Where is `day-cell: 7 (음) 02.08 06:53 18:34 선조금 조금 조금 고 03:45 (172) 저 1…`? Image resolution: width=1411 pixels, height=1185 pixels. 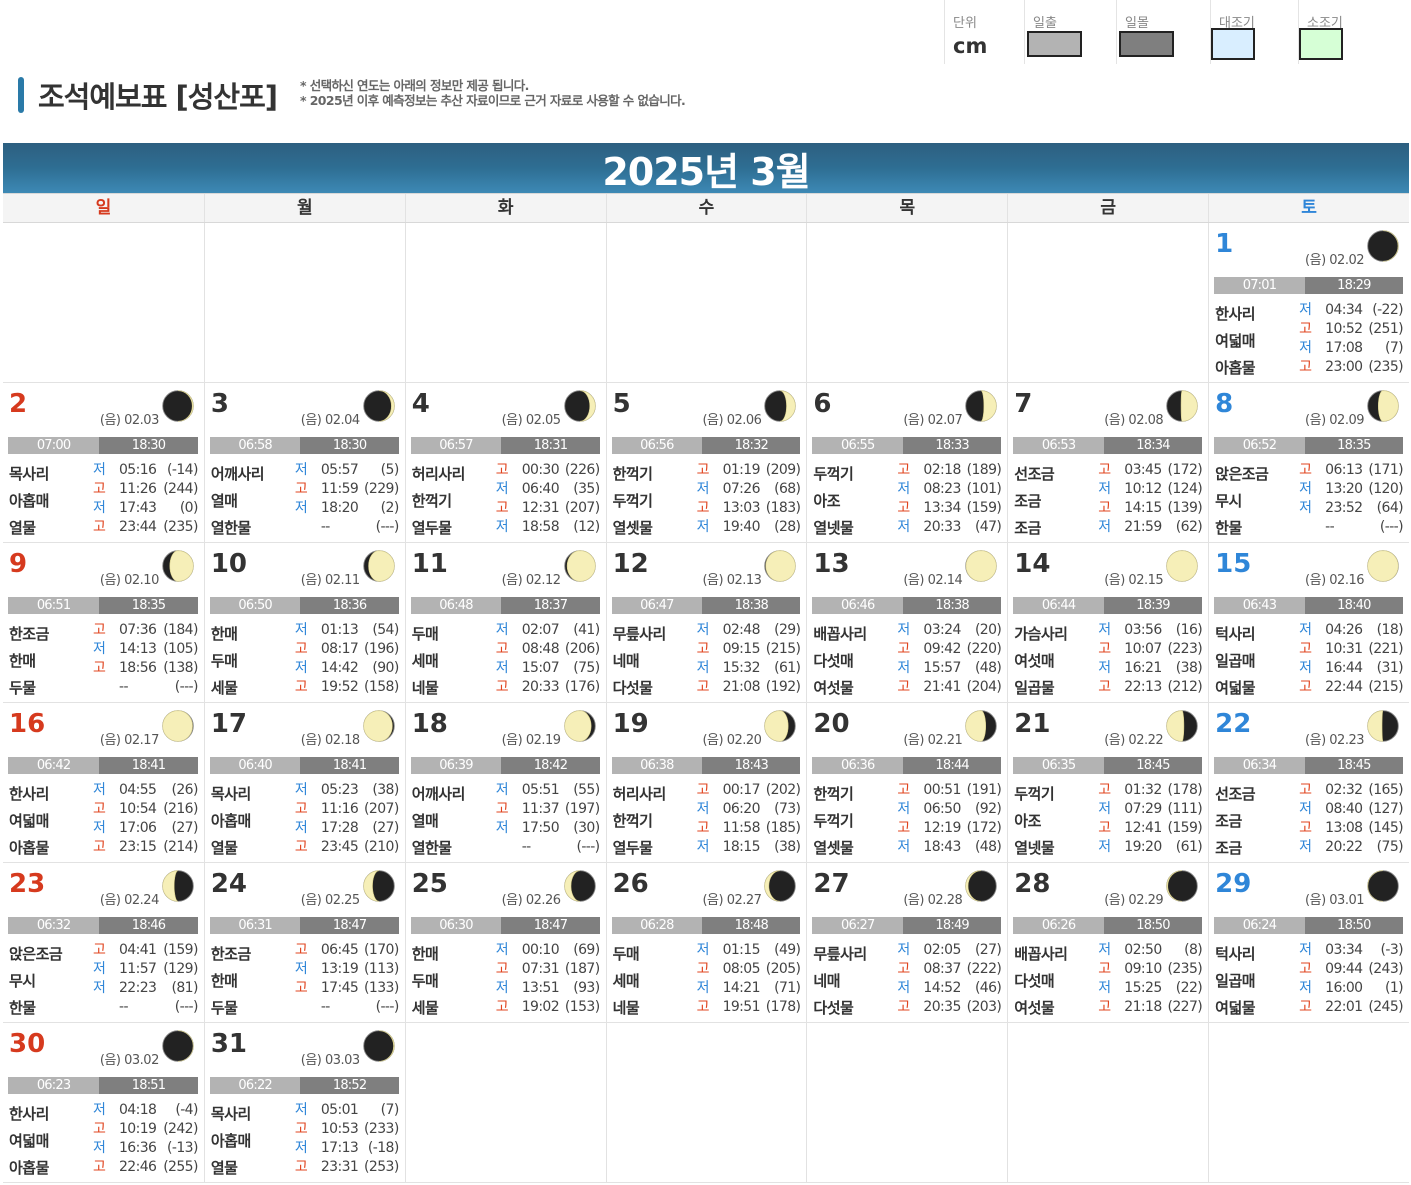 day-cell: 7 (음) 02.08 06:53 18:34 선조금 조금 조금 고 03:45 (172) 저 1… is located at coordinates (1108, 463).